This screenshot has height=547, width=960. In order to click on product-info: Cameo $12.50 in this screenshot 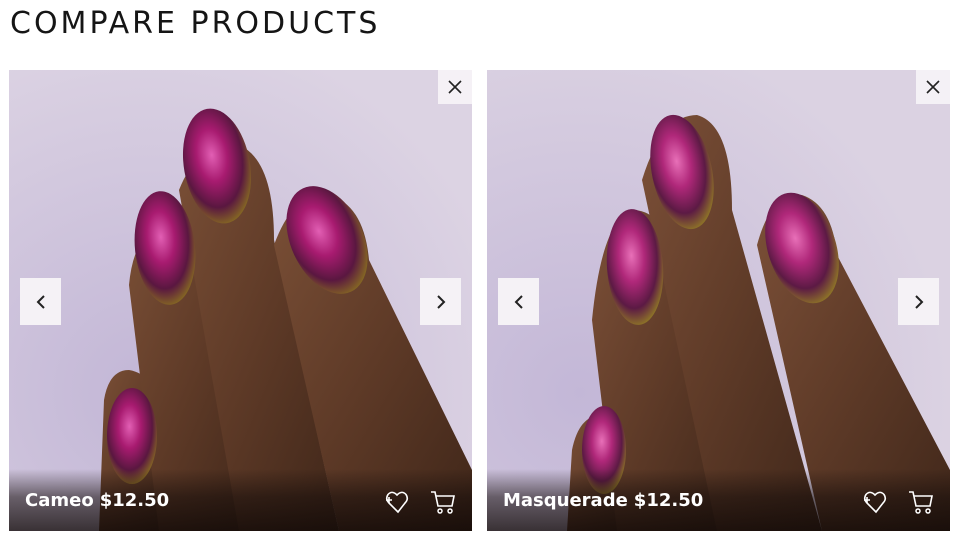, I will do `click(97, 501)`.